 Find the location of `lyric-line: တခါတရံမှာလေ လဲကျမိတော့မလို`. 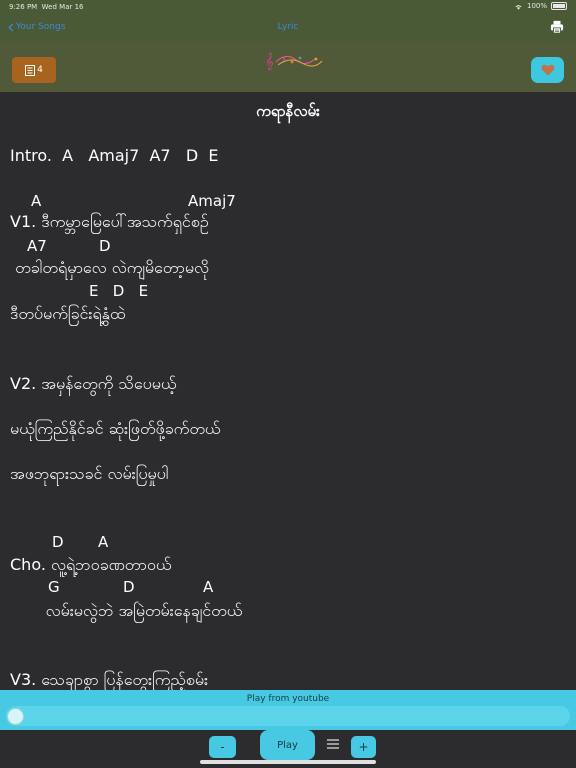

lyric-line: တခါတရံမှာလေ လဲကျမိတော့မလို is located at coordinates (109, 267).